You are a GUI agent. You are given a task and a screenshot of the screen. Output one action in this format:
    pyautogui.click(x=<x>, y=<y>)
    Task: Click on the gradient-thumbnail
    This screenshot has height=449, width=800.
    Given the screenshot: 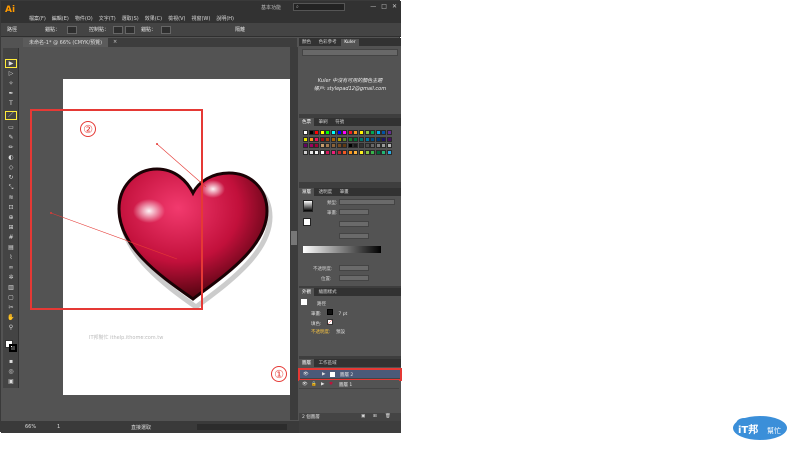 What is the action you would take?
    pyautogui.click(x=308, y=206)
    